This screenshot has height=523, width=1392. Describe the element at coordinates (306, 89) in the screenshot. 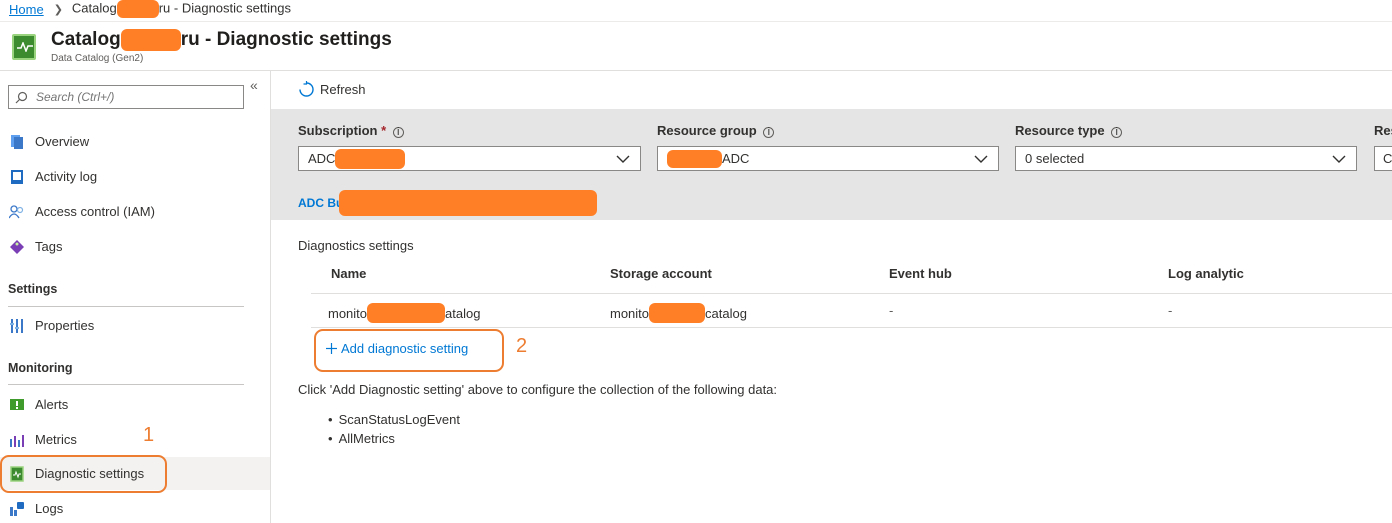

I see `refresh-icon` at that location.